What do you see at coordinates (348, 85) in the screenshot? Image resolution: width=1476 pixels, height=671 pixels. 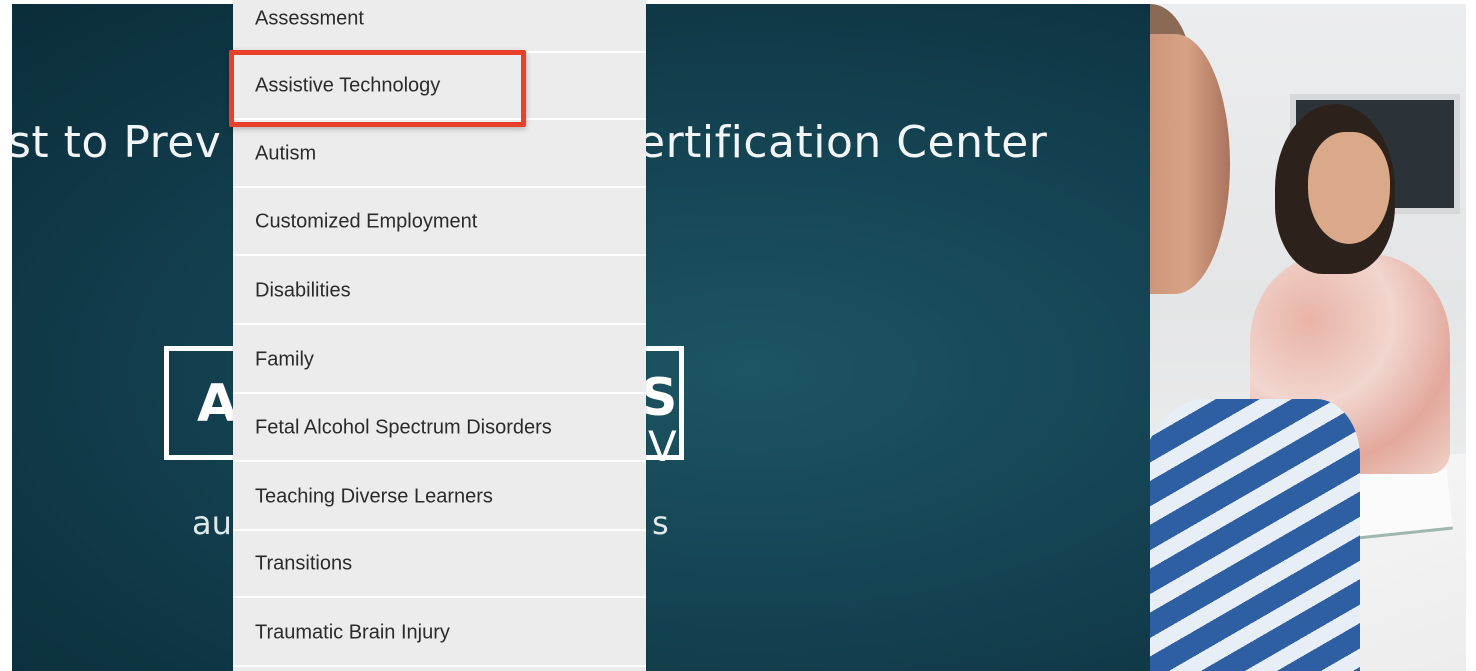 I see `menu-item-label: Assistive Technology` at bounding box center [348, 85].